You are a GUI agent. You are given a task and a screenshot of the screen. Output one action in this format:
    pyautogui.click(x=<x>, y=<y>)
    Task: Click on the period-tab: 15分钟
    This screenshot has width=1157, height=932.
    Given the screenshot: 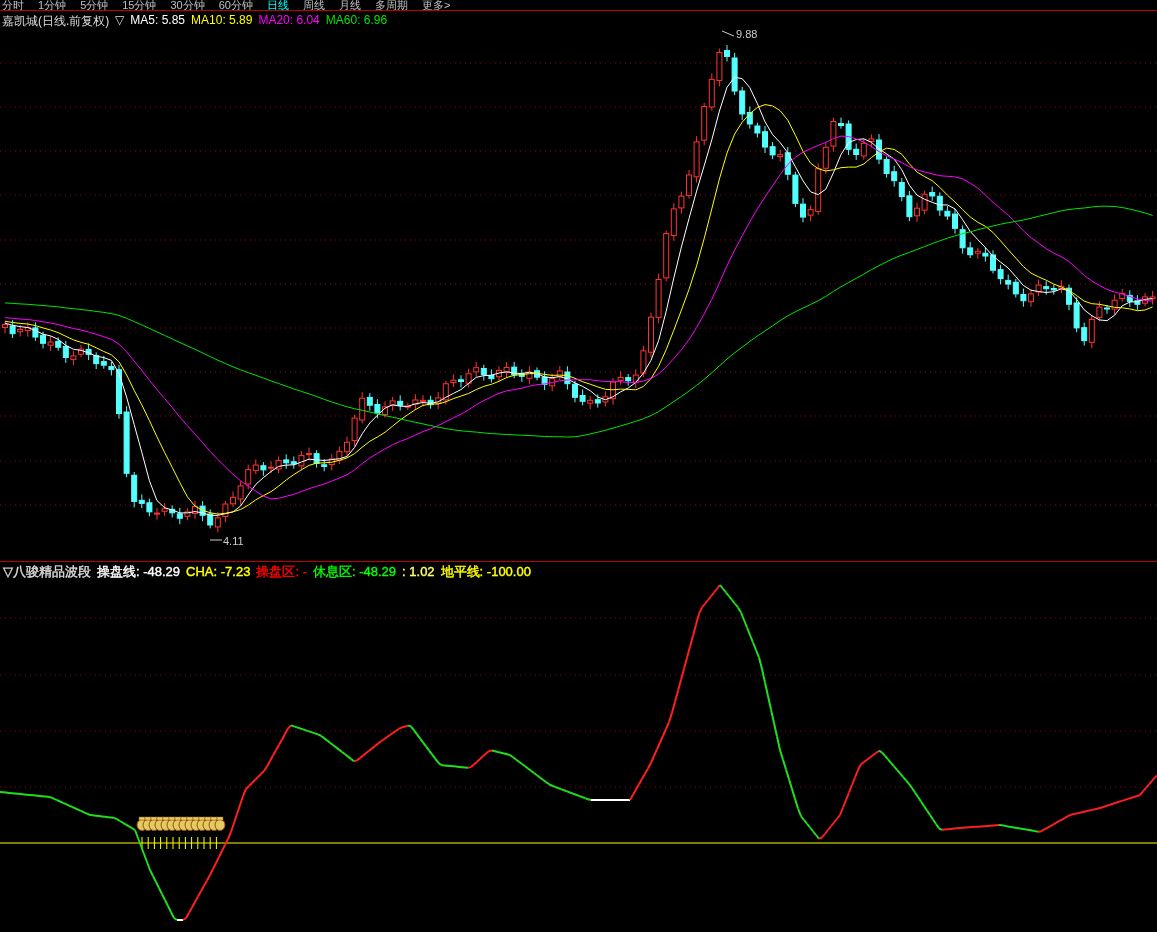 What is the action you would take?
    pyautogui.click(x=139, y=5)
    